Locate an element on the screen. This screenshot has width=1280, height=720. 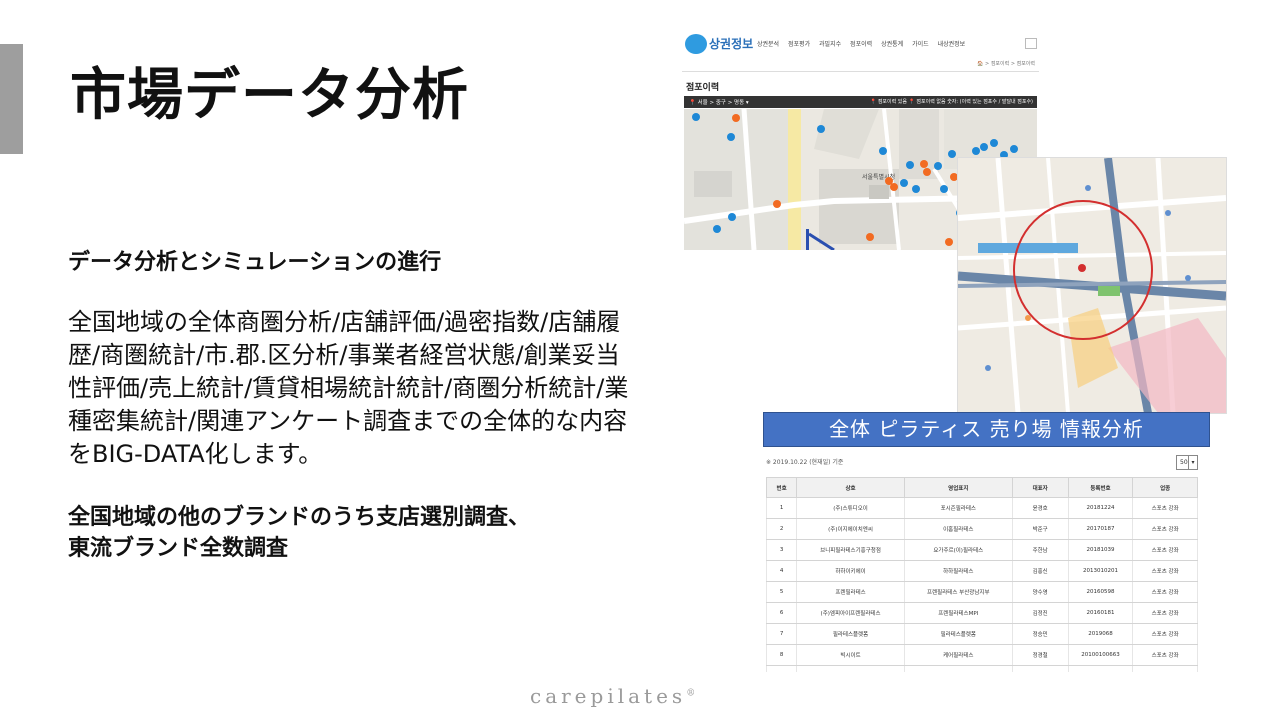
table-cell: 3 is located at coordinates (781, 550).